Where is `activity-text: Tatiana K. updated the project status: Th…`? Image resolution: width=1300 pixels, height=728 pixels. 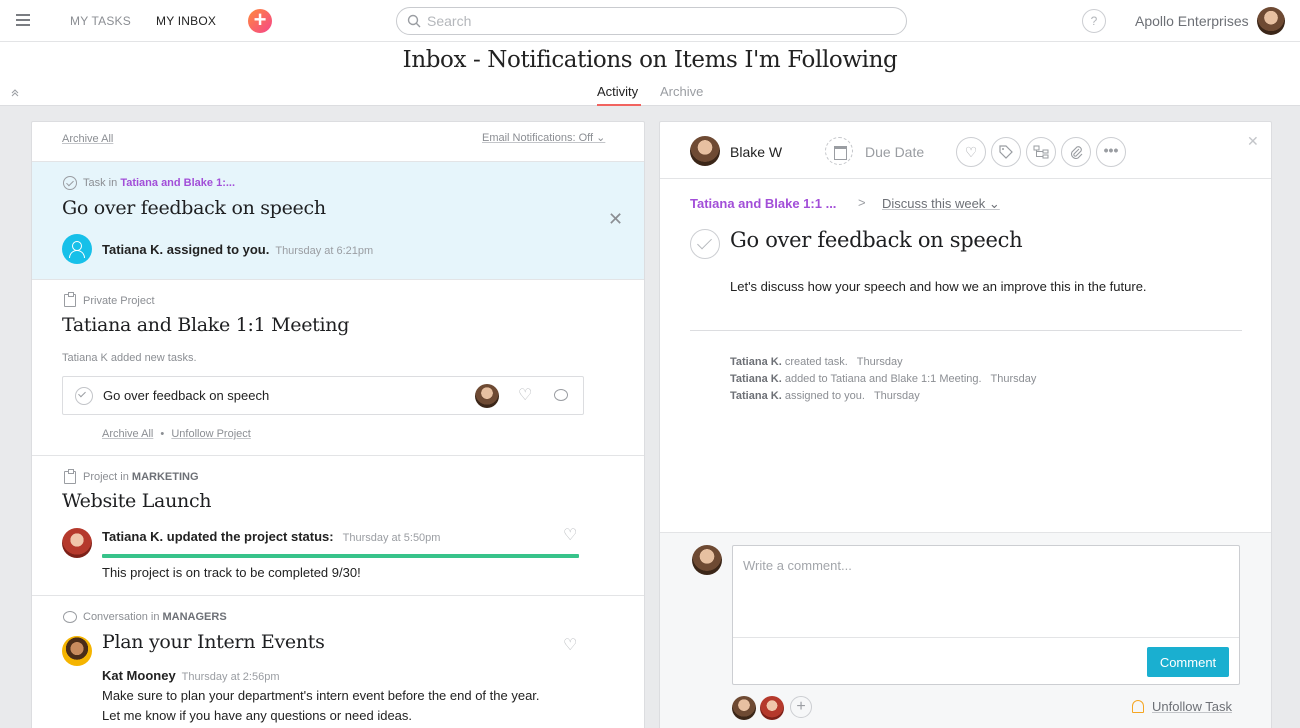
activity-text: Tatiana K. updated the project status: Th… is located at coordinates (271, 536).